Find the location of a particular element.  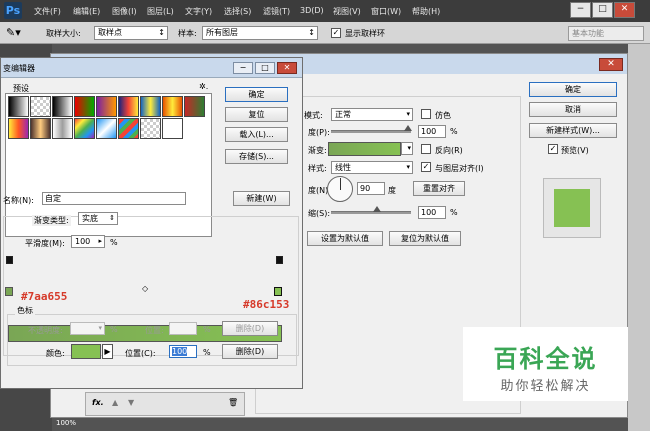

reset-align-button: 重置对齐 is located at coordinates (439, 188).